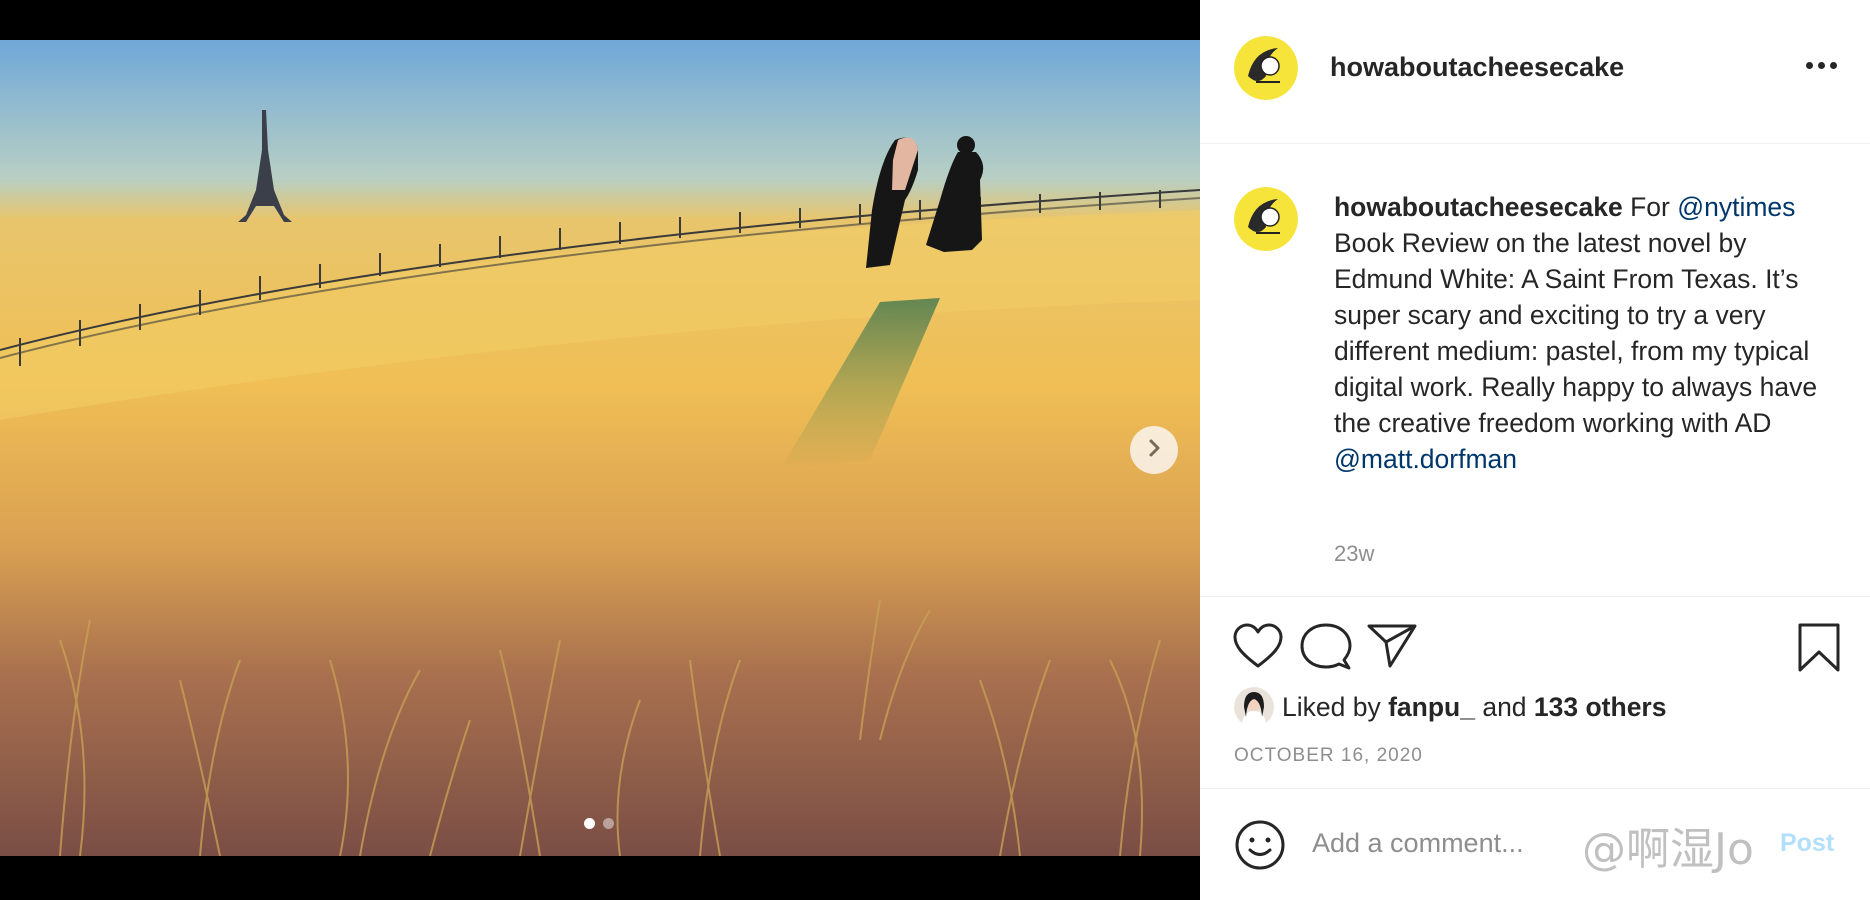 The image size is (1870, 900). I want to click on chevron-right-icon, so click(1154, 450).